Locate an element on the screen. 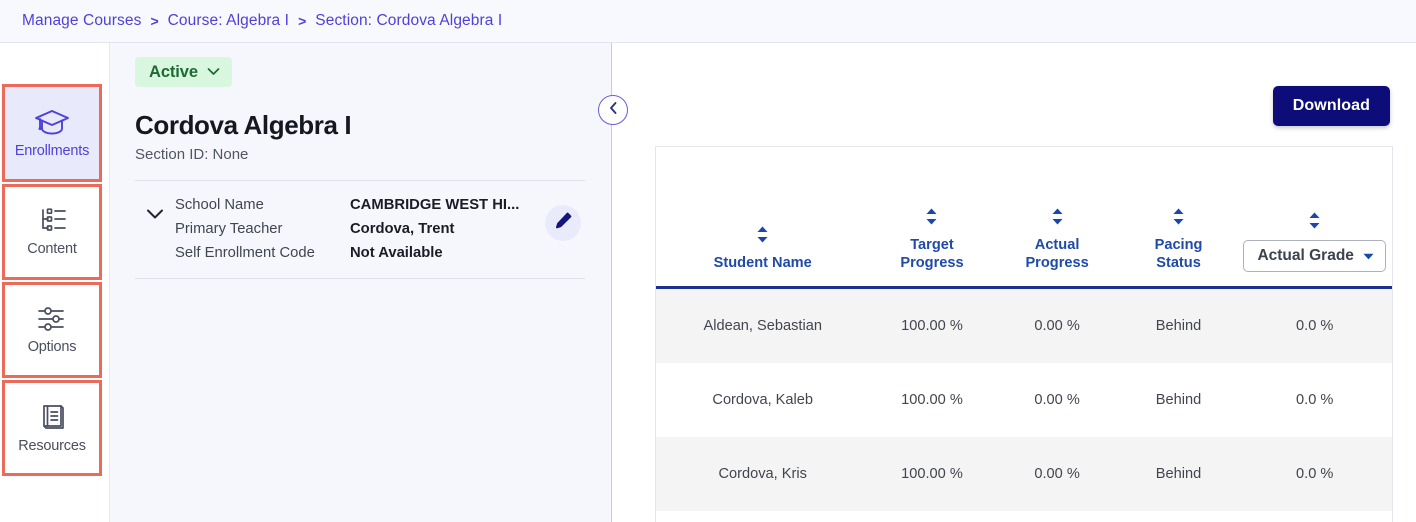  sidebar-item-enrollments: Enrollments is located at coordinates (52, 133).